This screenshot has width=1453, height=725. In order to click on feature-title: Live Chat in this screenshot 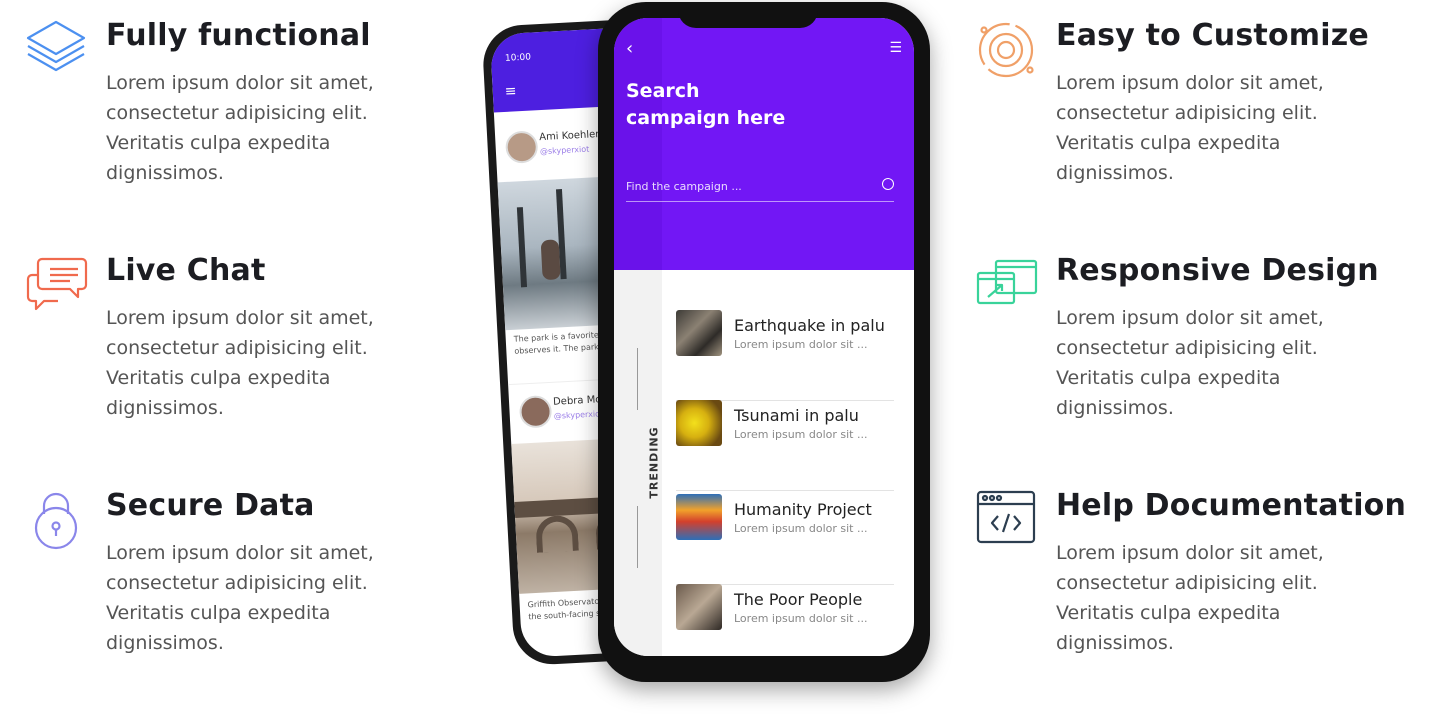, I will do `click(186, 270)`.